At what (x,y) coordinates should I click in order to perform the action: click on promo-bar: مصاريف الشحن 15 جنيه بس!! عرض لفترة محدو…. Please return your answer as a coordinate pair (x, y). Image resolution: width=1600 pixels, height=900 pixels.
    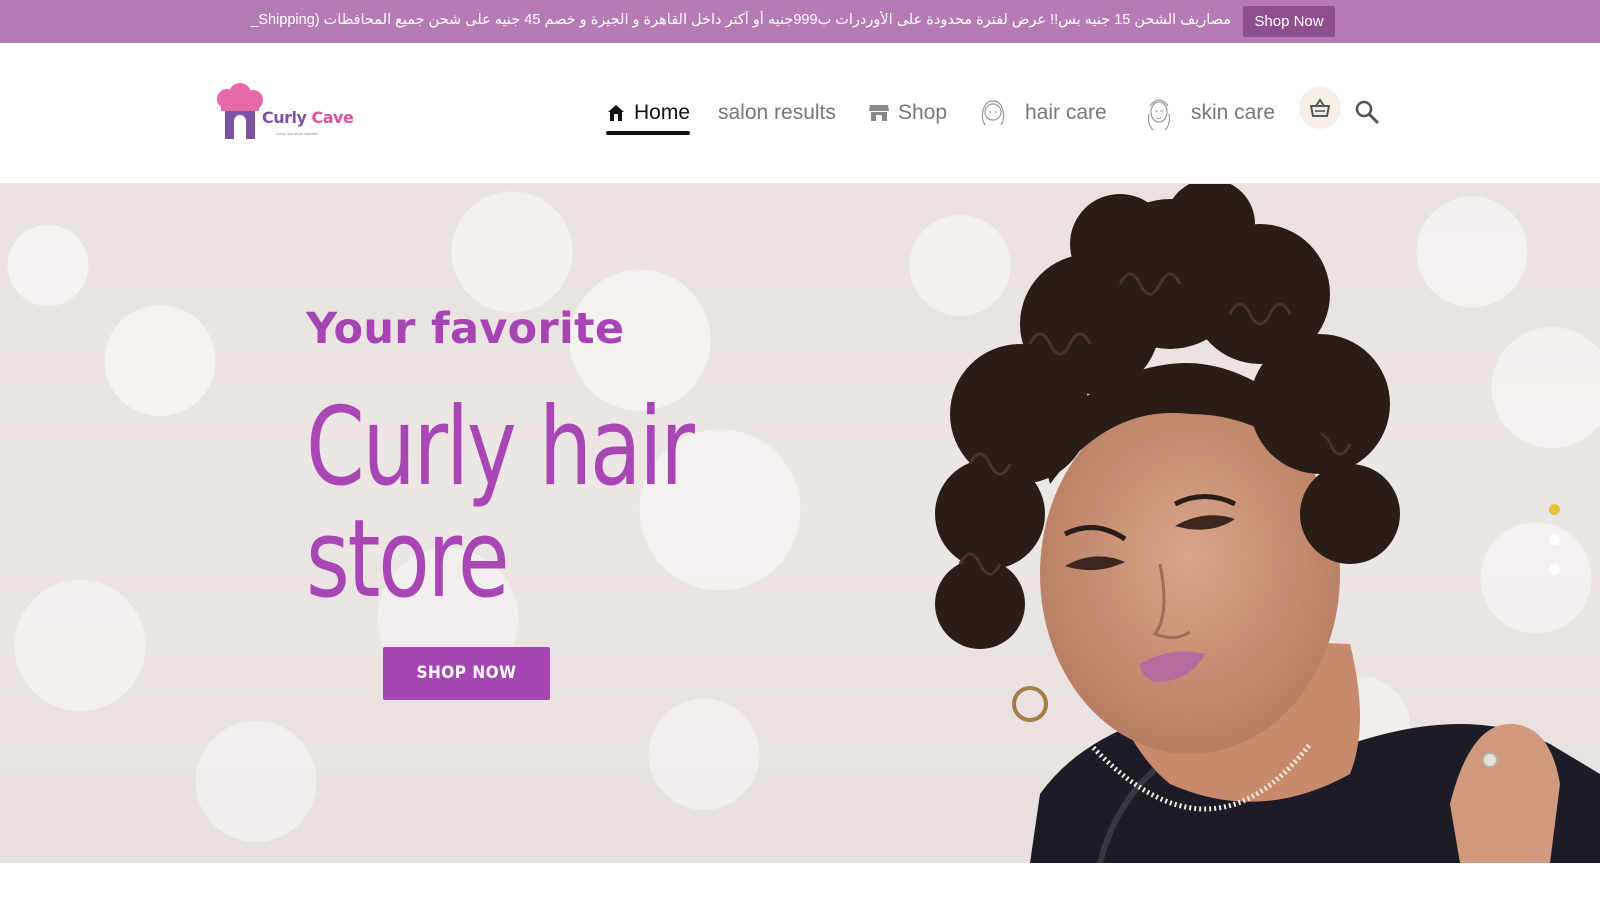
    Looking at the image, I should click on (800, 21).